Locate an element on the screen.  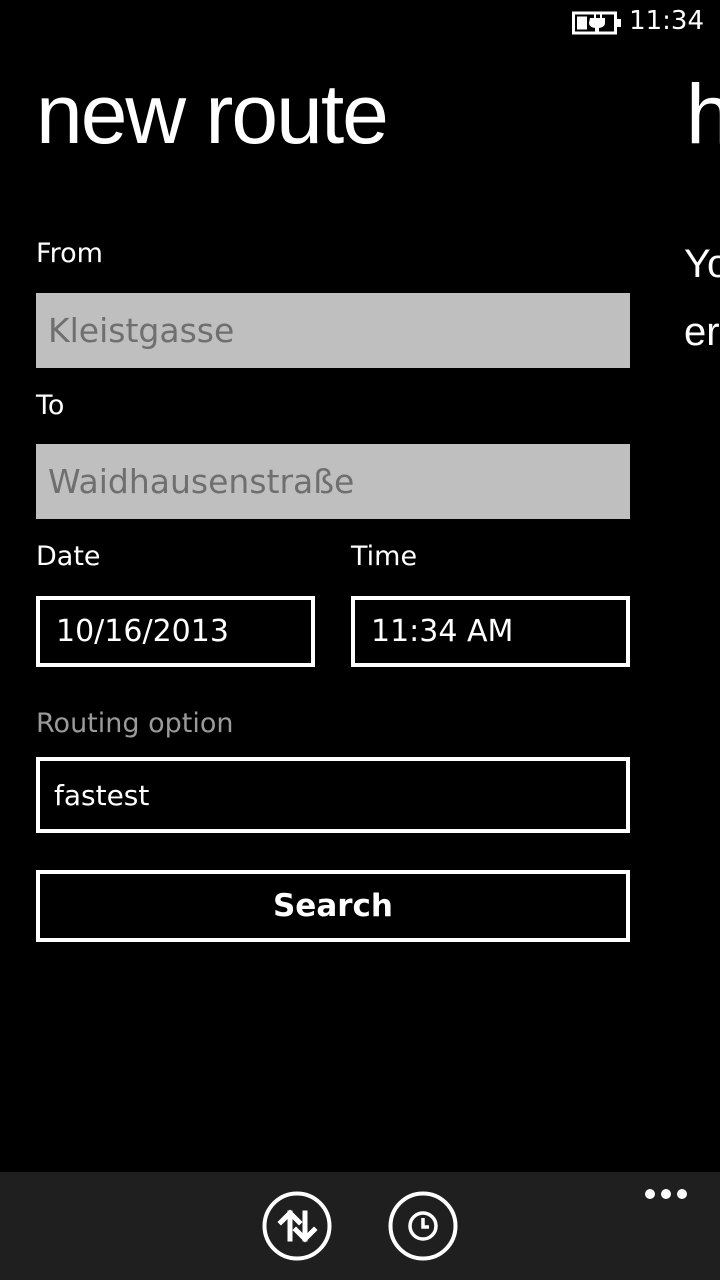
next-pivot-text-peek-line-2: er is located at coordinates (702, 332).